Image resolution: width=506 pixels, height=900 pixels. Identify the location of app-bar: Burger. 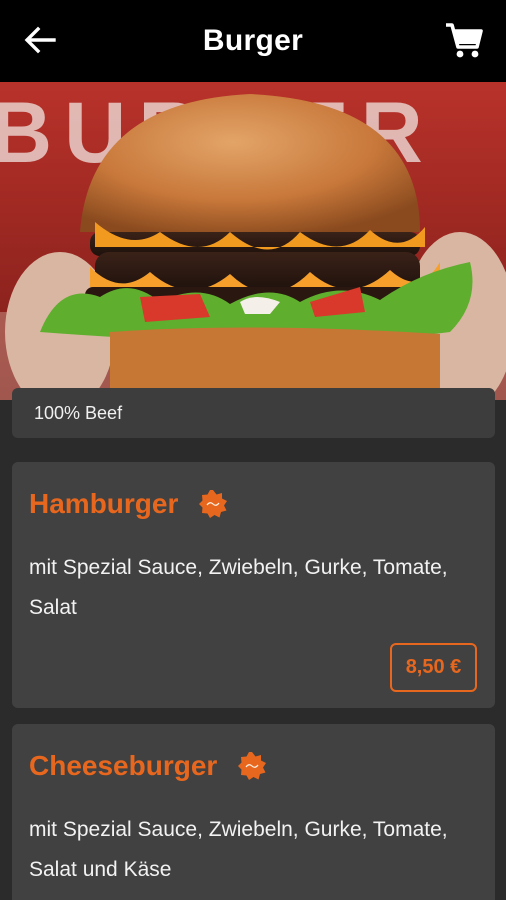
(253, 41).